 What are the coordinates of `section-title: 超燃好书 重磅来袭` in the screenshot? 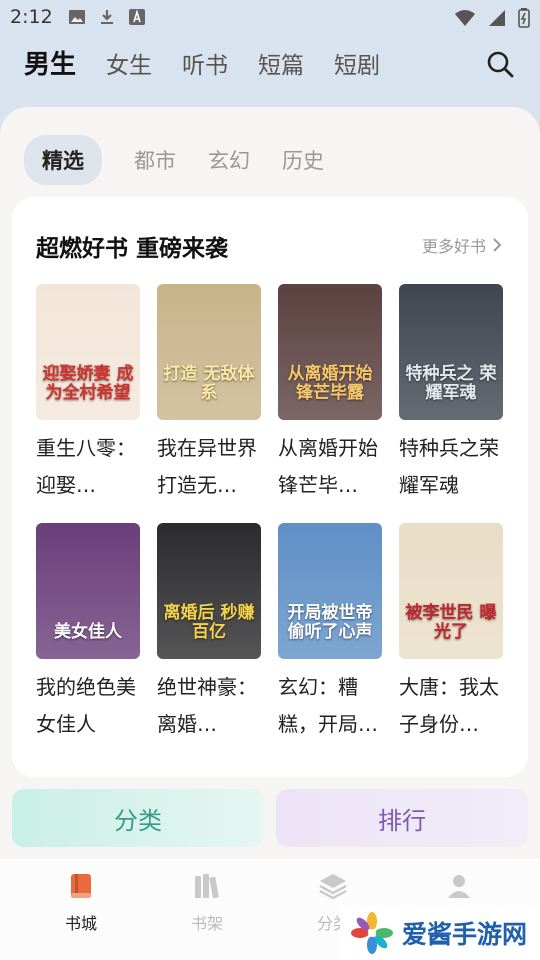 It's located at (132, 249).